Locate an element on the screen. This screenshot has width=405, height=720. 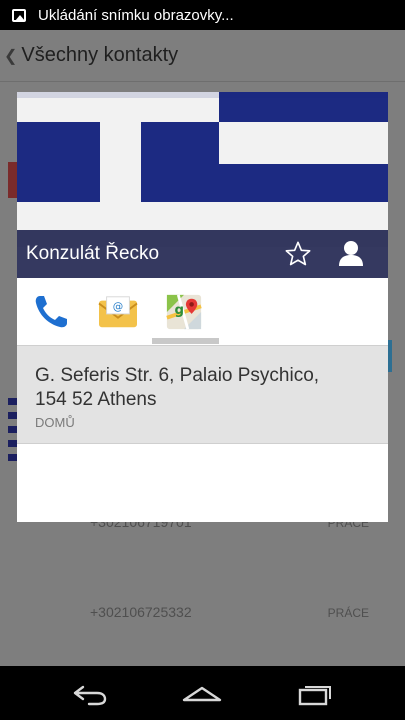
screenshot-image-icon is located at coordinates (19, 15).